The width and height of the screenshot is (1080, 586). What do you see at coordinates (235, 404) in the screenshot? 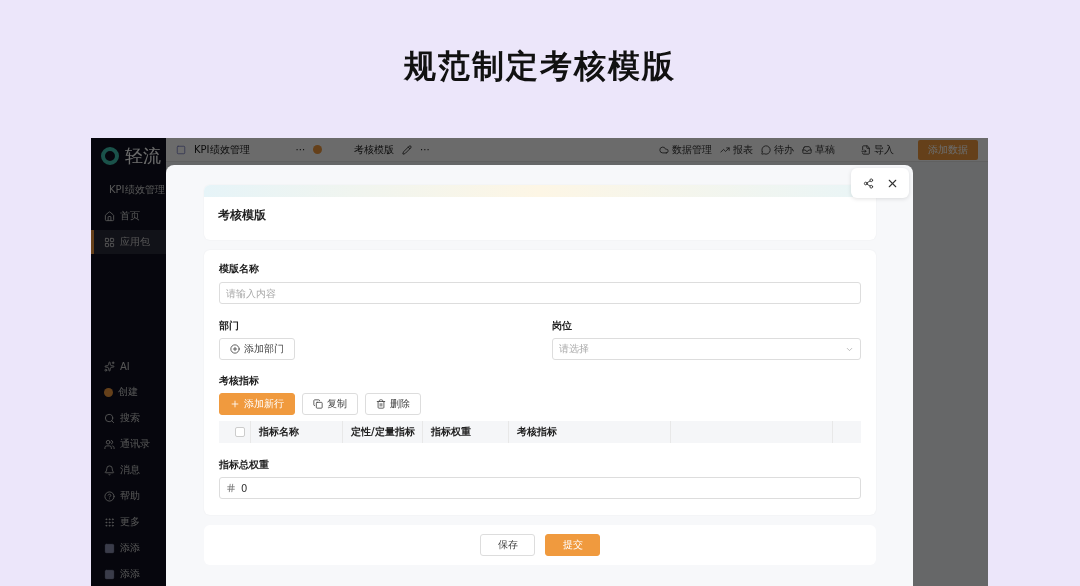
I see `plus-icon` at bounding box center [235, 404].